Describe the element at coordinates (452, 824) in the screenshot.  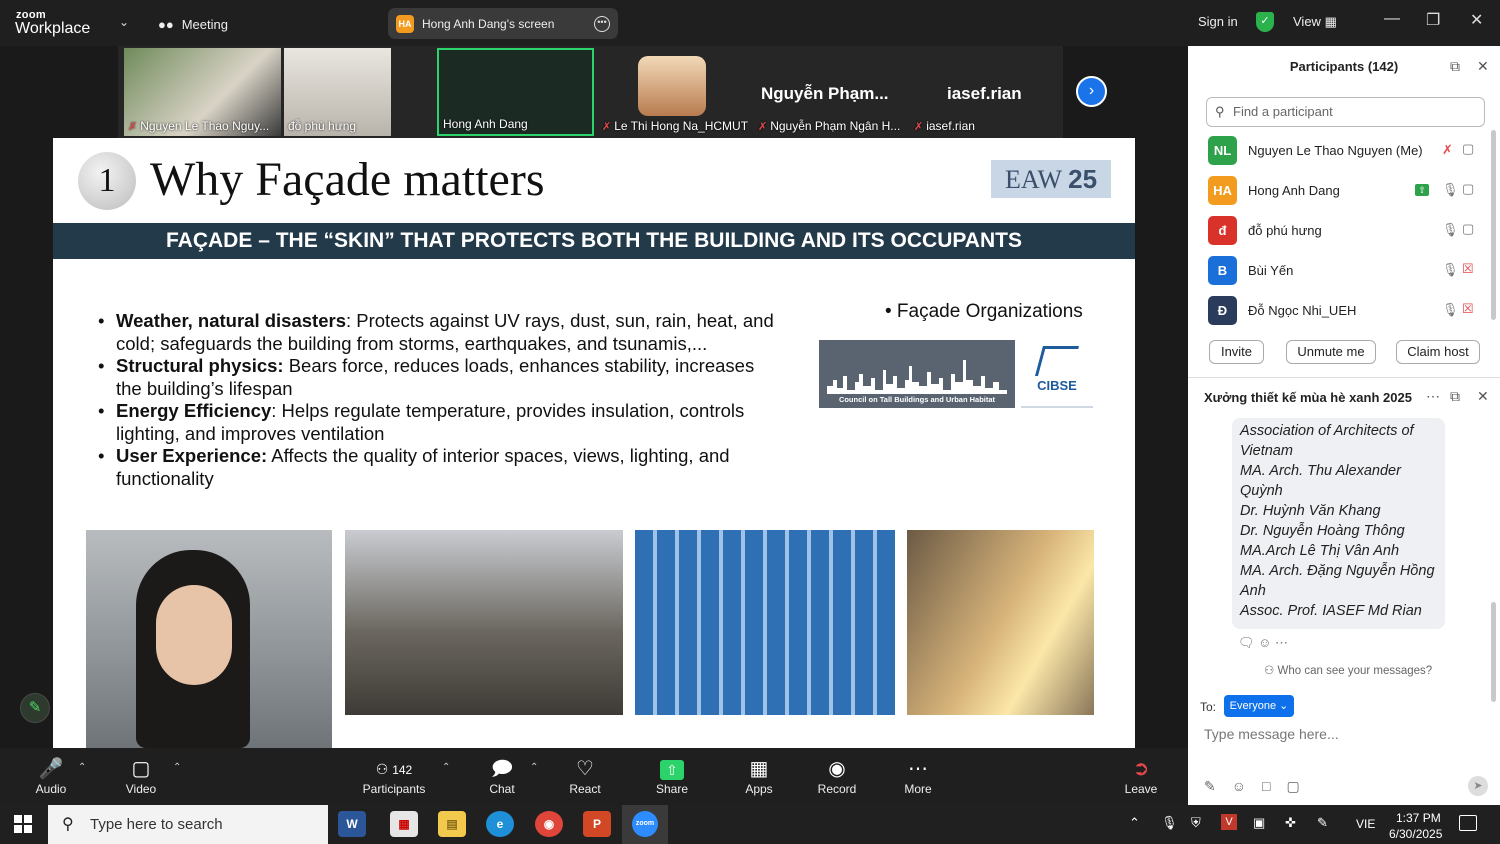
I see `file-explorer-icon: ▤` at that location.